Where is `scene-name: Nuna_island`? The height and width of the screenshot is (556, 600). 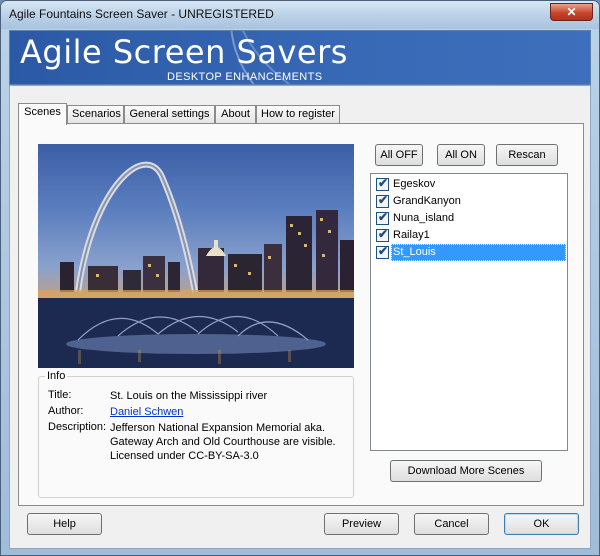
scene-name: Nuna_island is located at coordinates (424, 218).